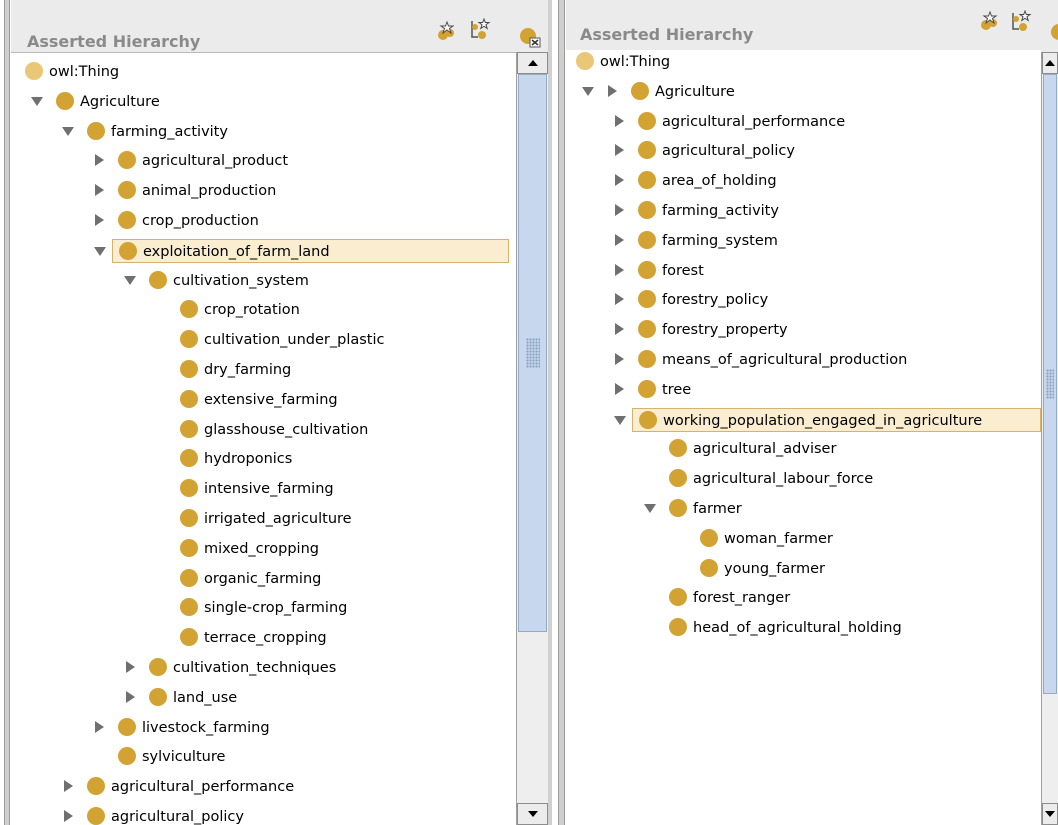  Describe the element at coordinates (1050, 814) in the screenshot. I see `right-scroll-down-button` at that location.